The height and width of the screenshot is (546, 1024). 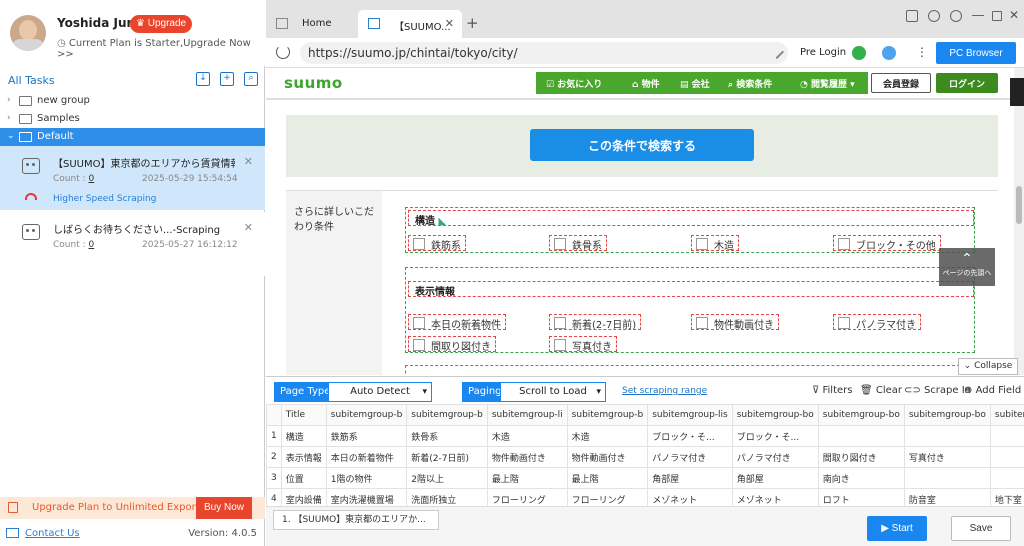 I want to click on minimize-icon, so click(x=978, y=13).